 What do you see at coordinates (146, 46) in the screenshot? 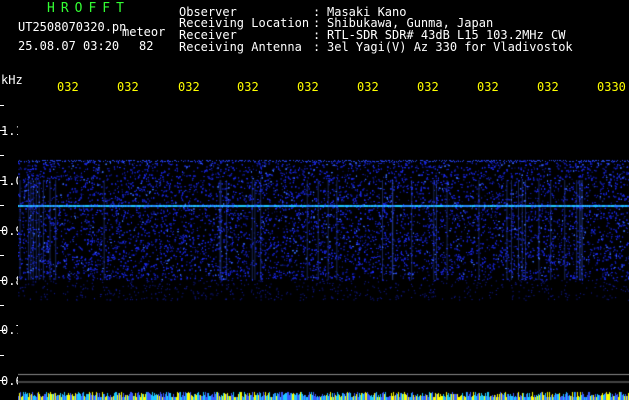
I see `counter-label: 82` at bounding box center [146, 46].